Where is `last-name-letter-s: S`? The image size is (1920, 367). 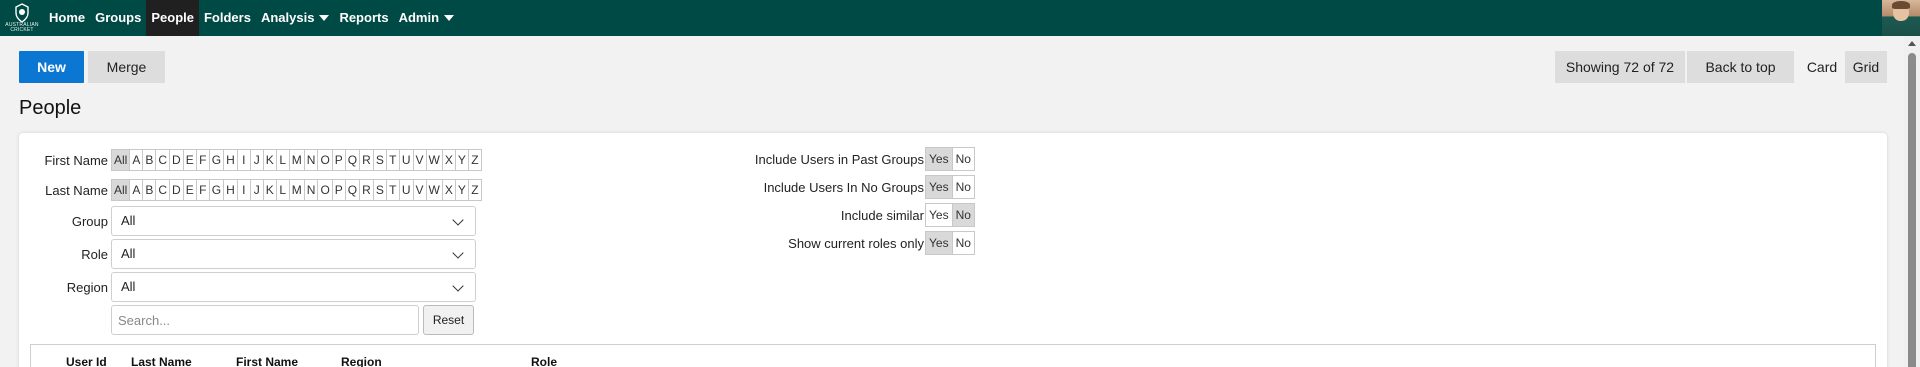 last-name-letter-s: S is located at coordinates (379, 190).